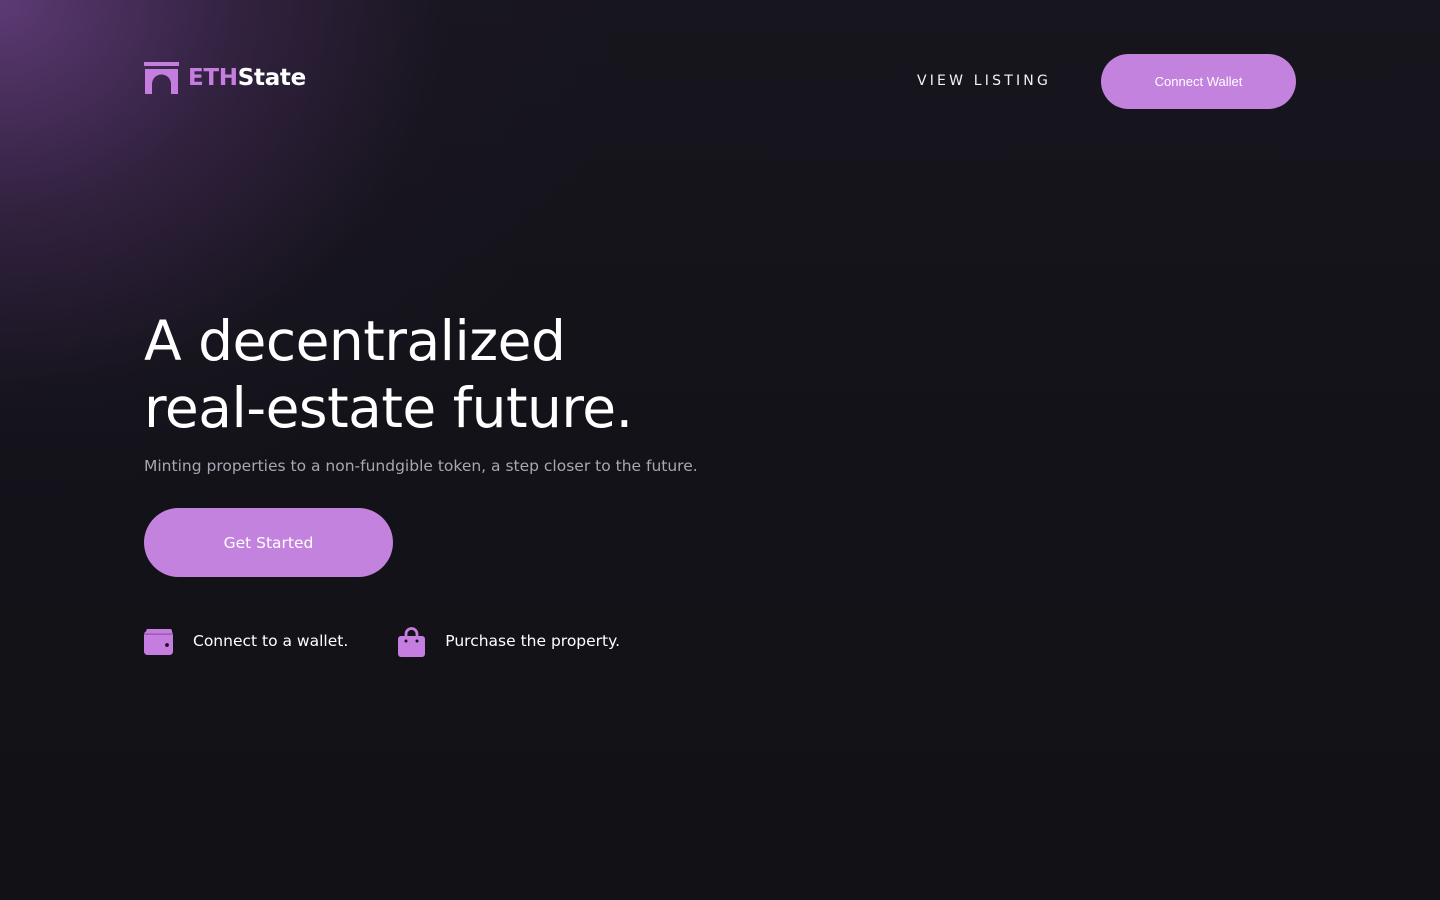 This screenshot has width=1440, height=900. What do you see at coordinates (158, 641) in the screenshot?
I see `wallet-icon` at bounding box center [158, 641].